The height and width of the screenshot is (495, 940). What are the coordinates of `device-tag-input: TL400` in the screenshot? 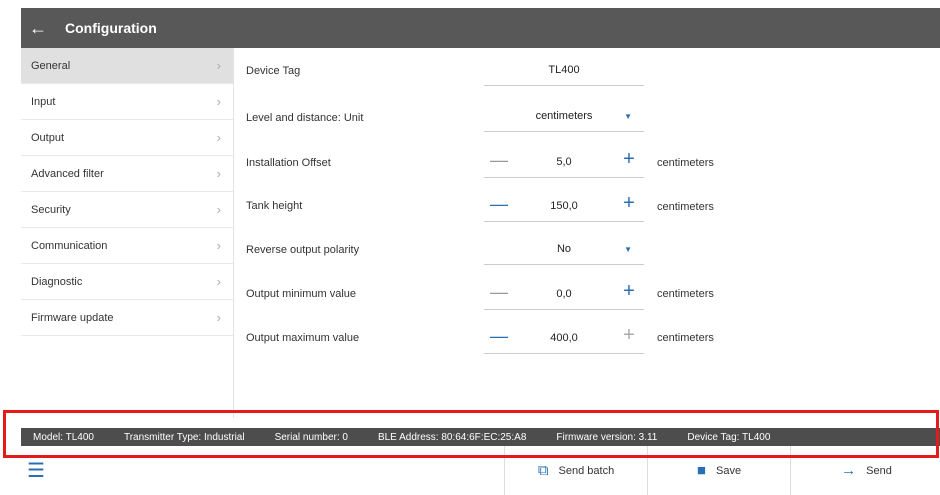 It's located at (564, 71).